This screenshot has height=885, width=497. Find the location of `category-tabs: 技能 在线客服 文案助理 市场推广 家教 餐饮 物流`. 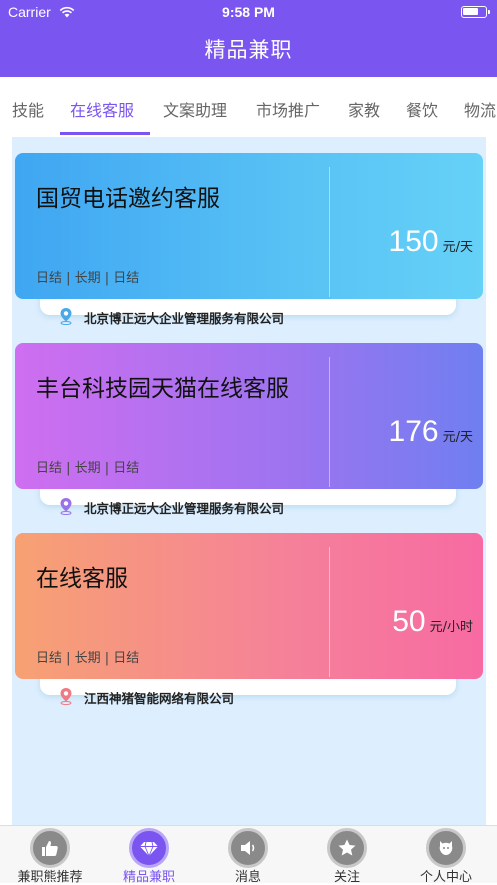

category-tabs: 技能 在线客服 文案助理 市场推广 家教 餐饮 物流 is located at coordinates (248, 107).